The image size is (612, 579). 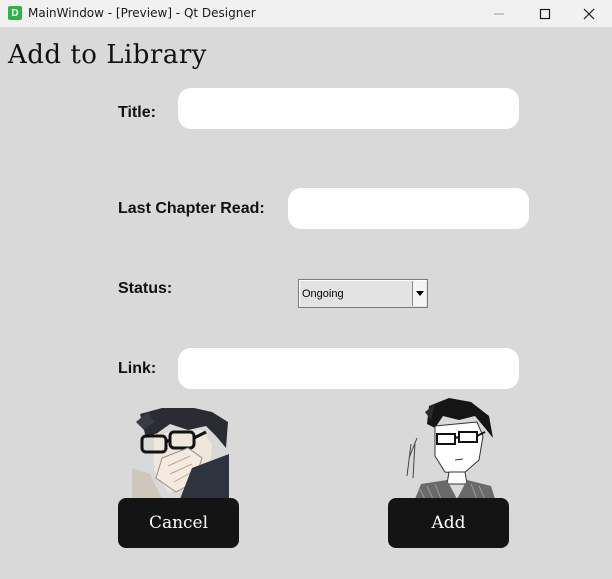 I want to click on triangle-down-icon, so click(x=419, y=293).